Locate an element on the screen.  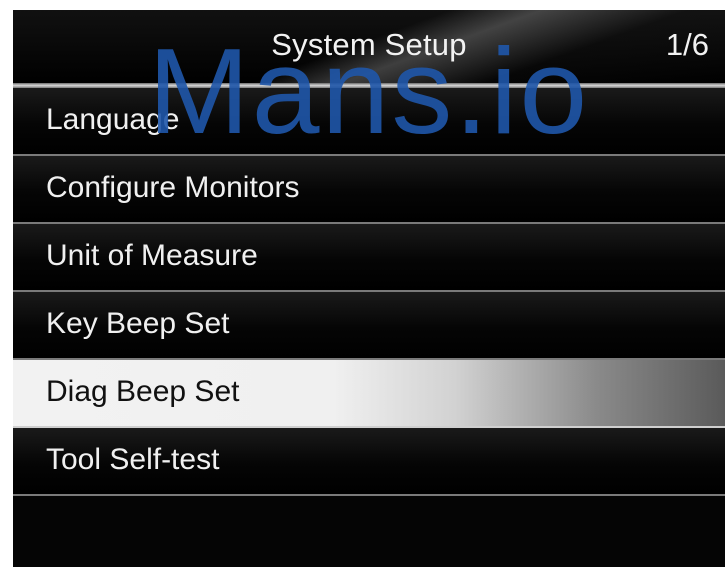
menu-item-label: Unit of Measure is located at coordinates (152, 255).